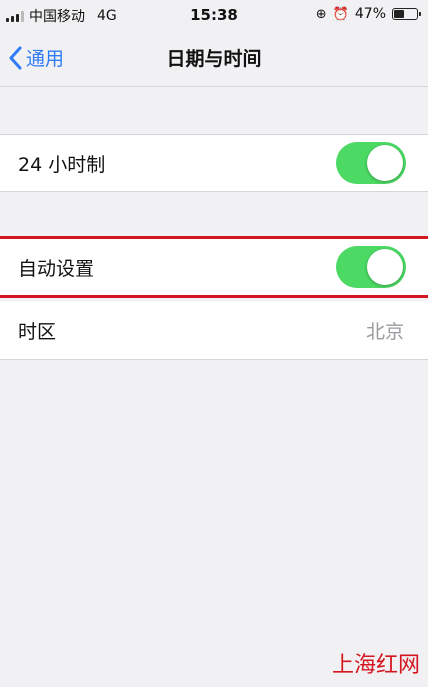 The image size is (428, 687). I want to click on lock-rotation-icon: ⊕, so click(321, 14).